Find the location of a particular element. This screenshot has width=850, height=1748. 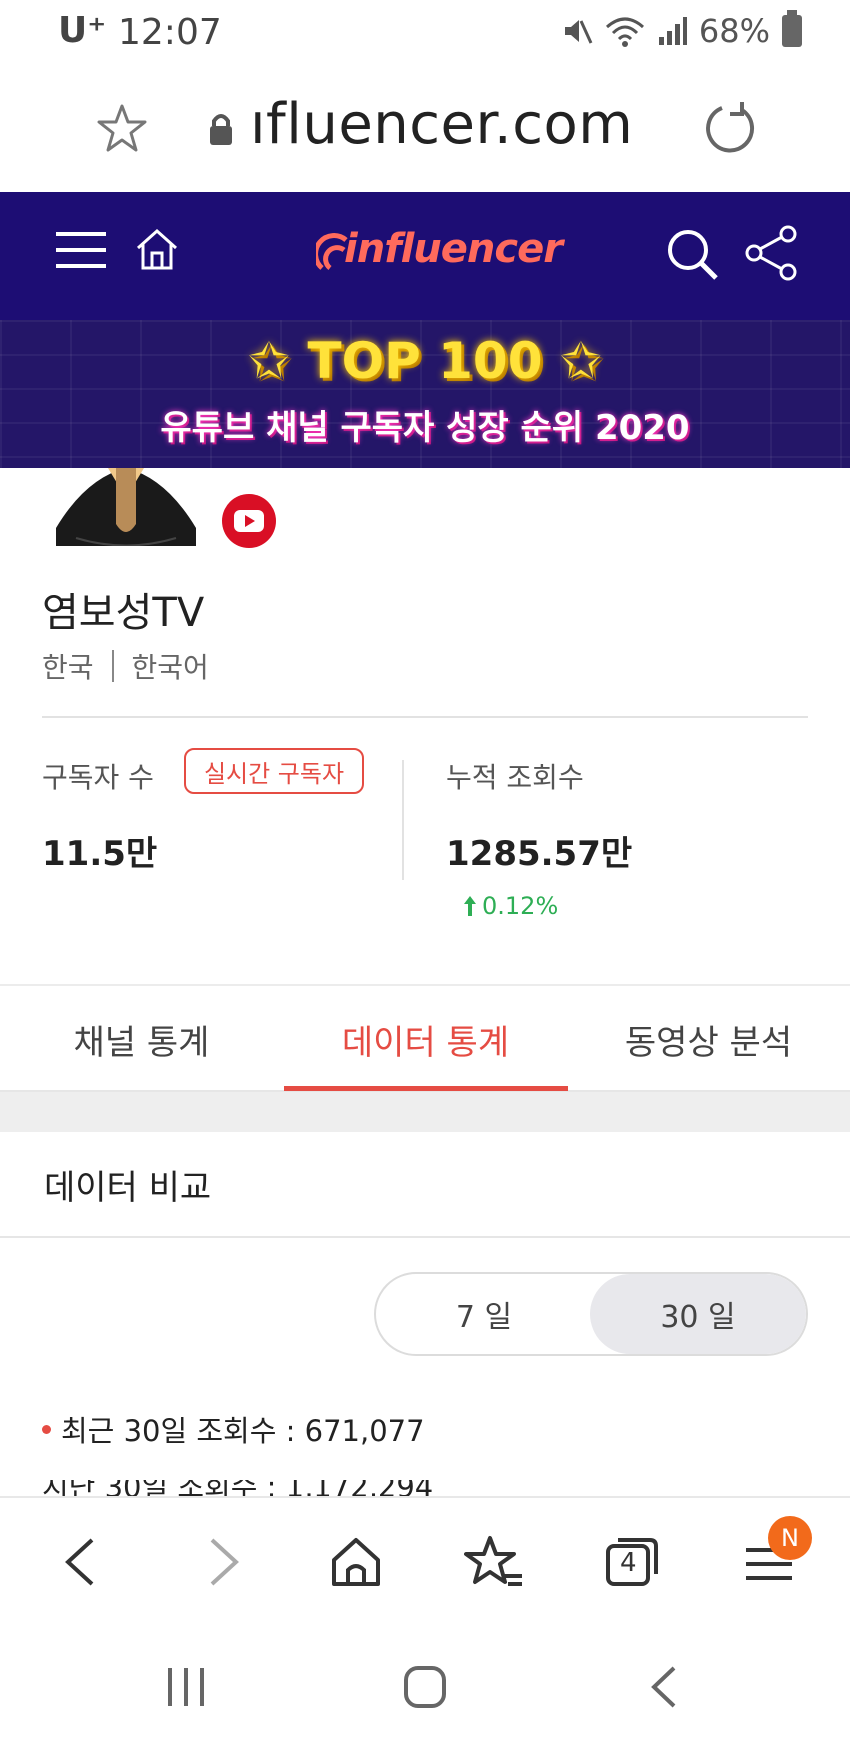

carrier-label: U⁺ is located at coordinates (82, 30).